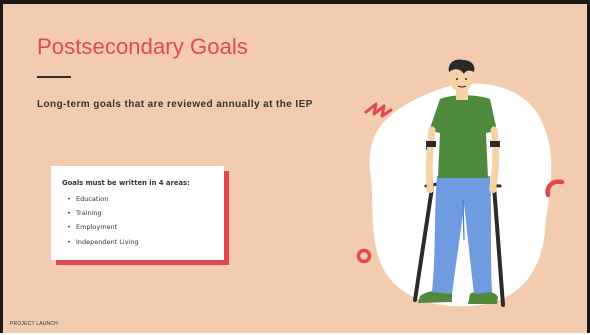  What do you see at coordinates (1, 167) in the screenshot?
I see `window-frame-left` at bounding box center [1, 167].